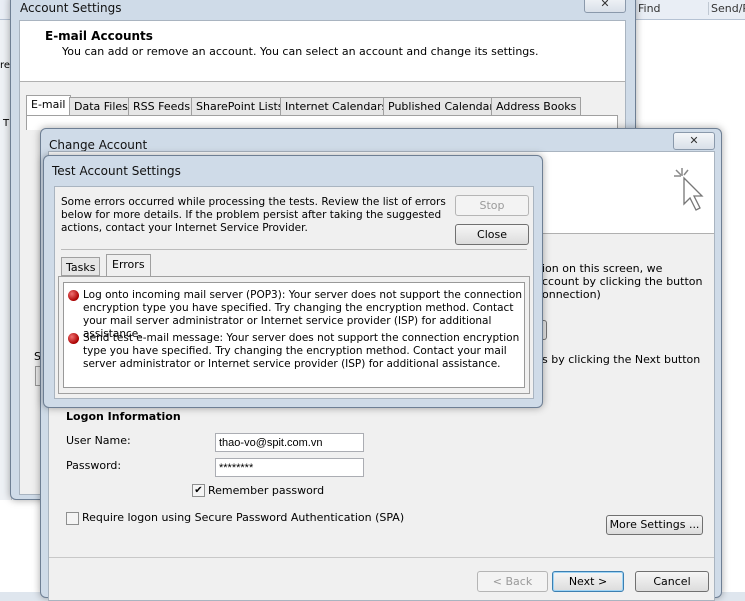 The height and width of the screenshot is (601, 745). Describe the element at coordinates (689, 189) in the screenshot. I see `cursor-click-icon` at that location.